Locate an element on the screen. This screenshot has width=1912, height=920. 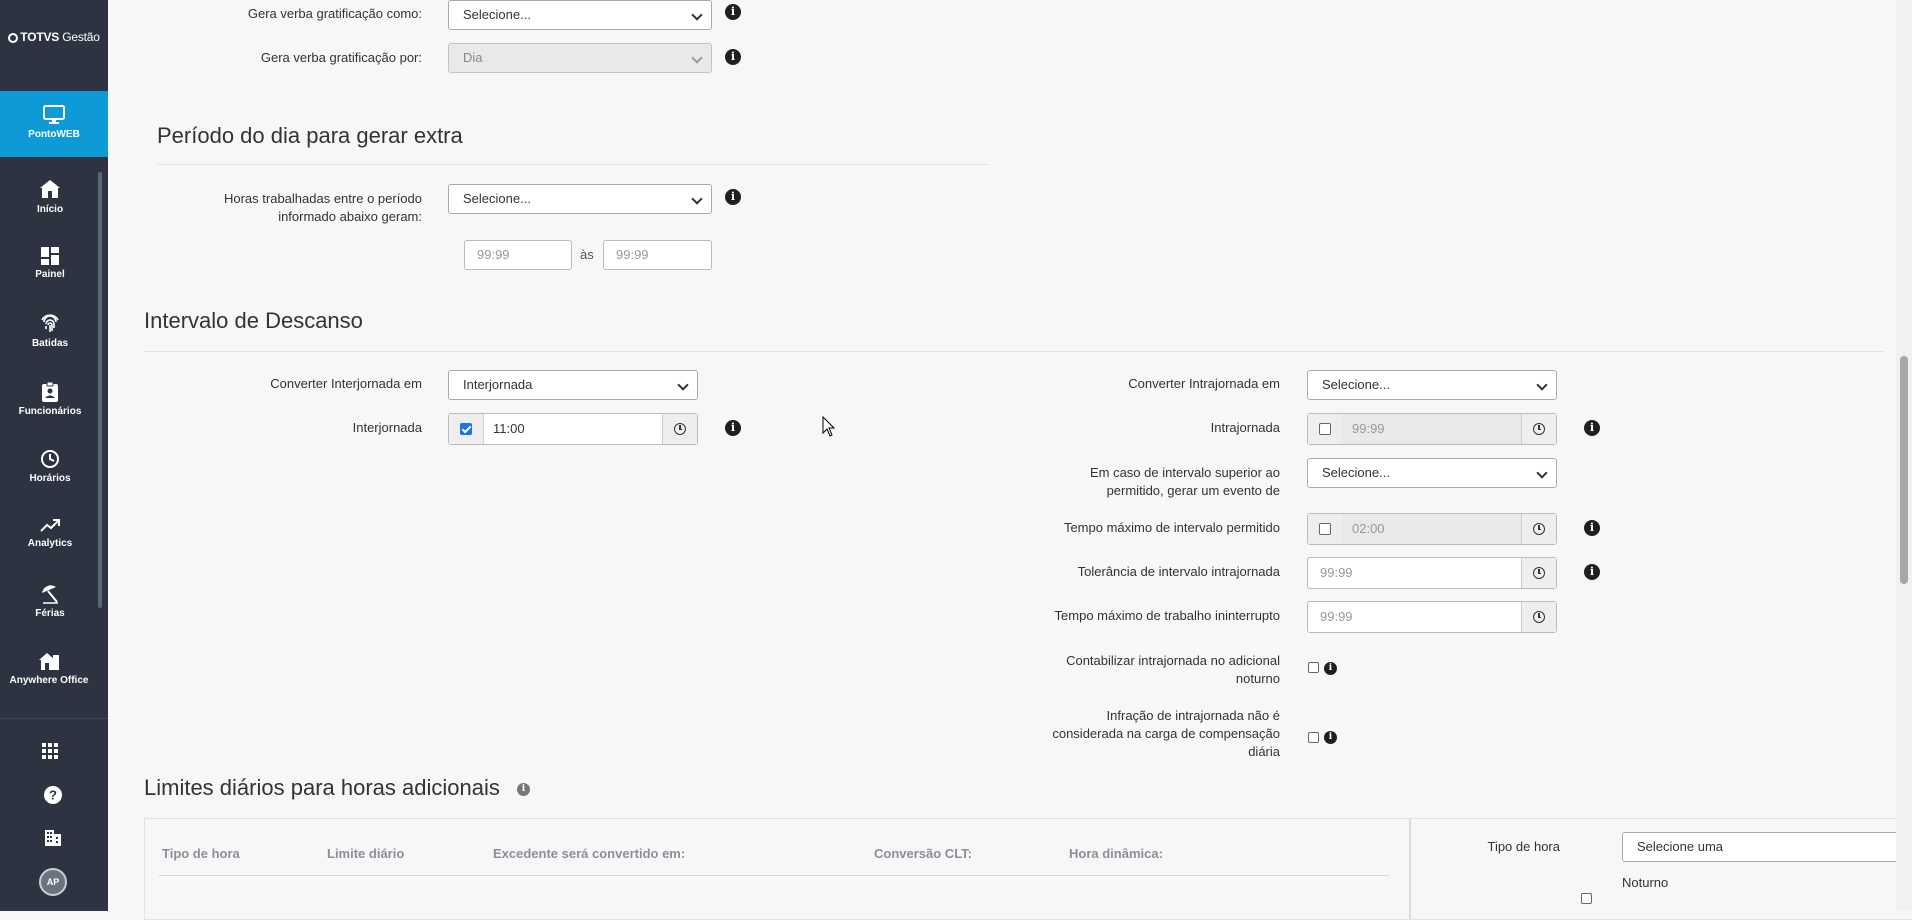
tempo-maximo-checkbox-cell is located at coordinates (1325, 529).